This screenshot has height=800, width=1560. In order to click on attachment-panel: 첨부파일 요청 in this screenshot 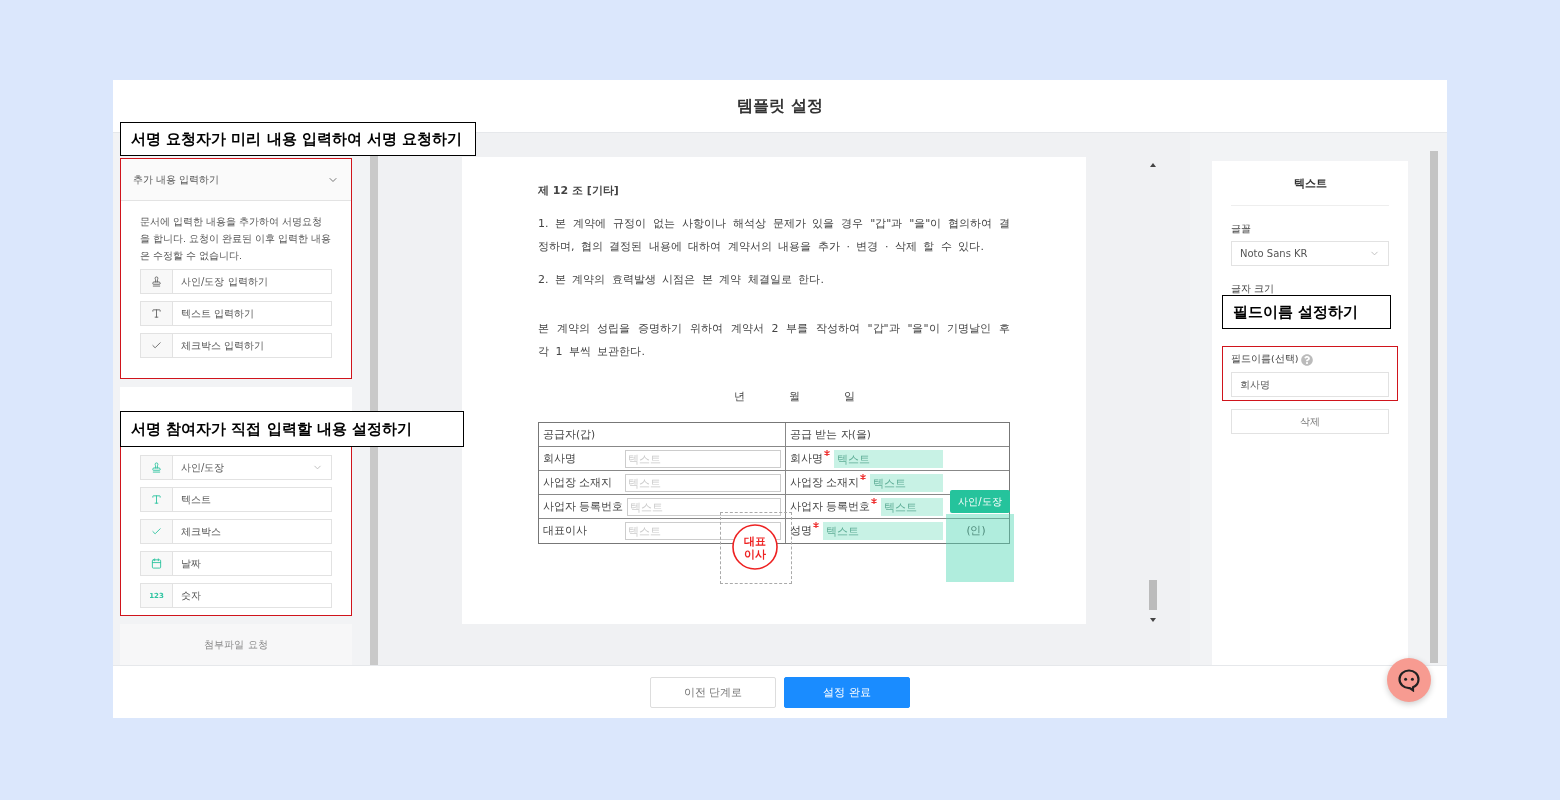, I will do `click(236, 644)`.